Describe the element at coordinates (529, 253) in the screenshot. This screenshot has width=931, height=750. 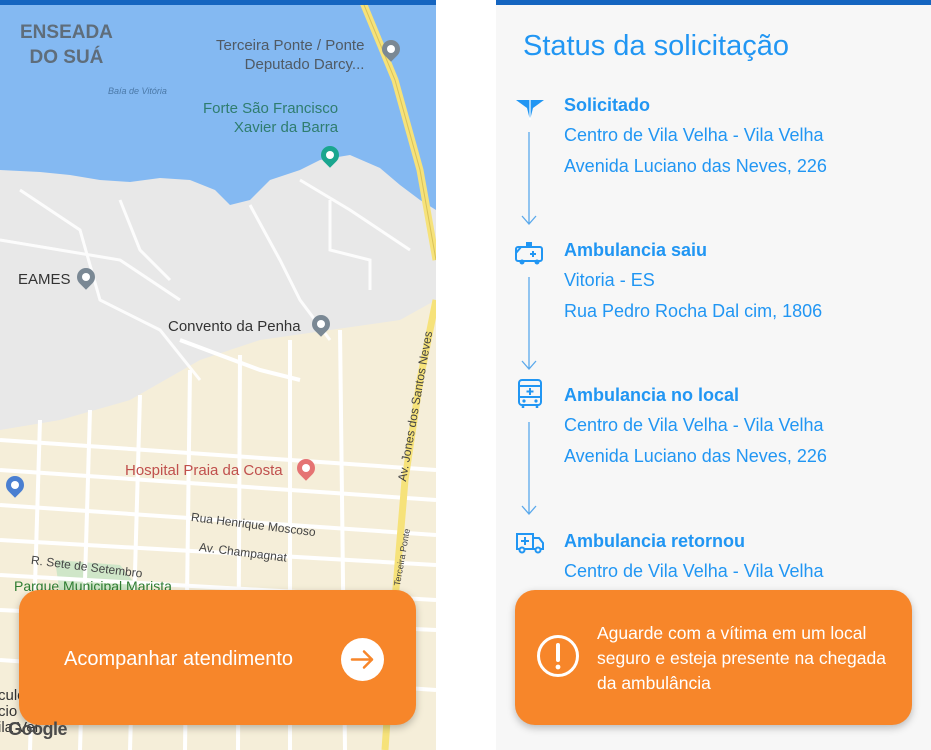
I see `ambulance-icon` at that location.